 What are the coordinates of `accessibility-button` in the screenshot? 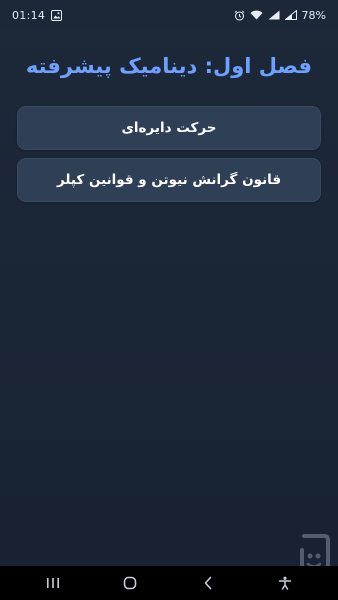 It's located at (285, 583).